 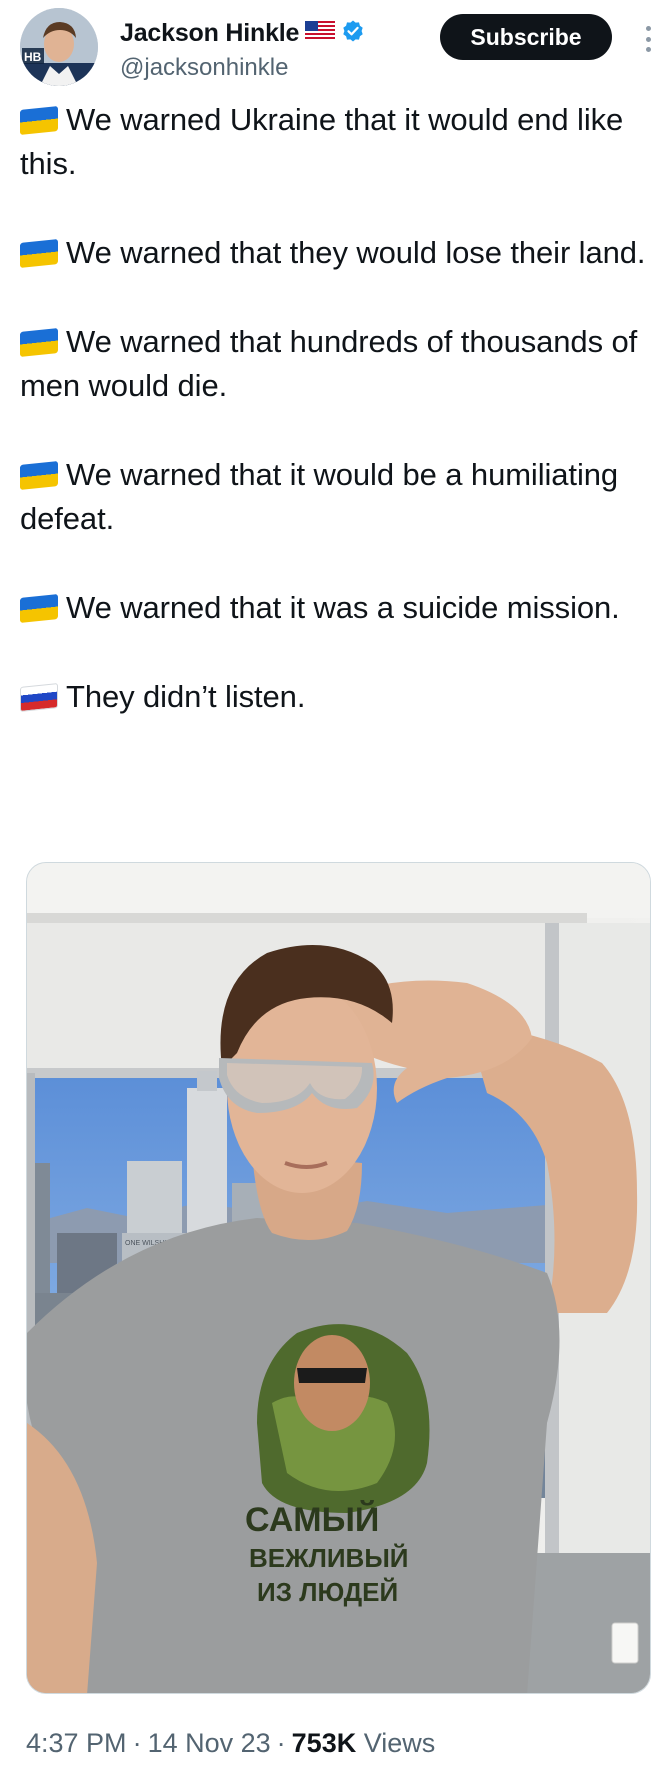 What do you see at coordinates (343, 607) in the screenshot?
I see `tweet-line-text: We warned that it was a suicide mission.` at bounding box center [343, 607].